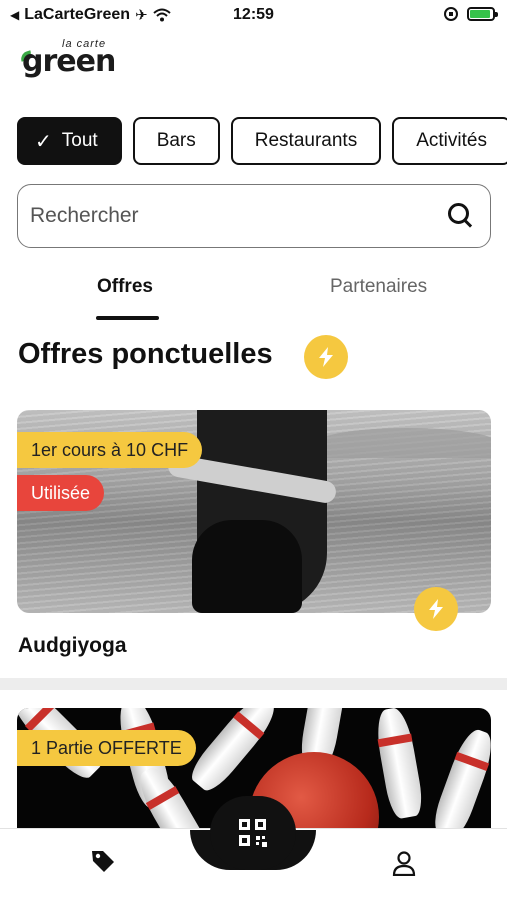 The image size is (507, 900). Describe the element at coordinates (254, 216) in the screenshot. I see `search-input: Rechercher` at that location.